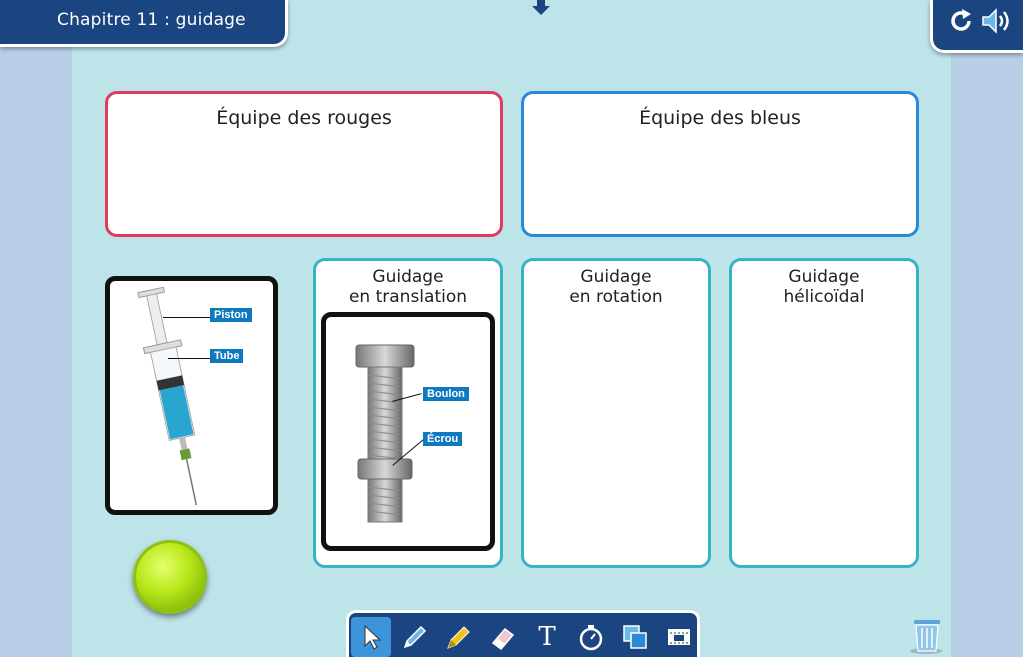 The image size is (1023, 657). I want to click on chapter-title: Chapitre 11 : guidage, so click(151, 20).